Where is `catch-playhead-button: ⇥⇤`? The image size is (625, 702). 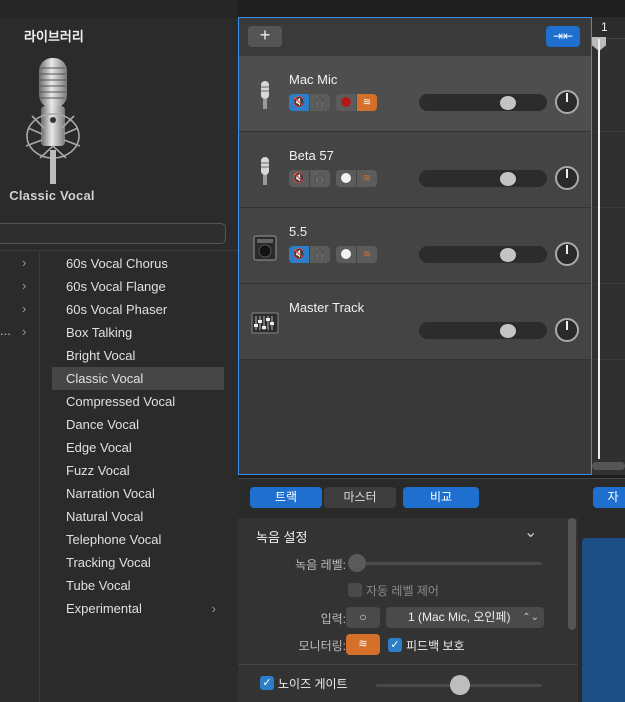
catch-playhead-button: ⇥⇤ is located at coordinates (563, 36).